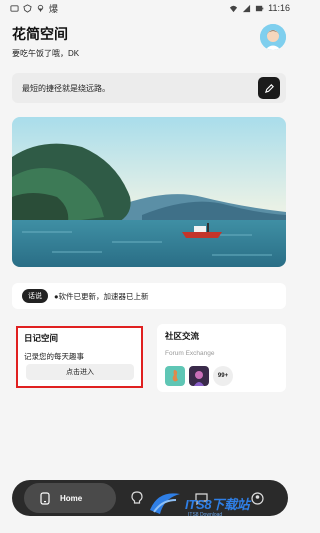  I want to click on user-avatar-icon, so click(273, 37).